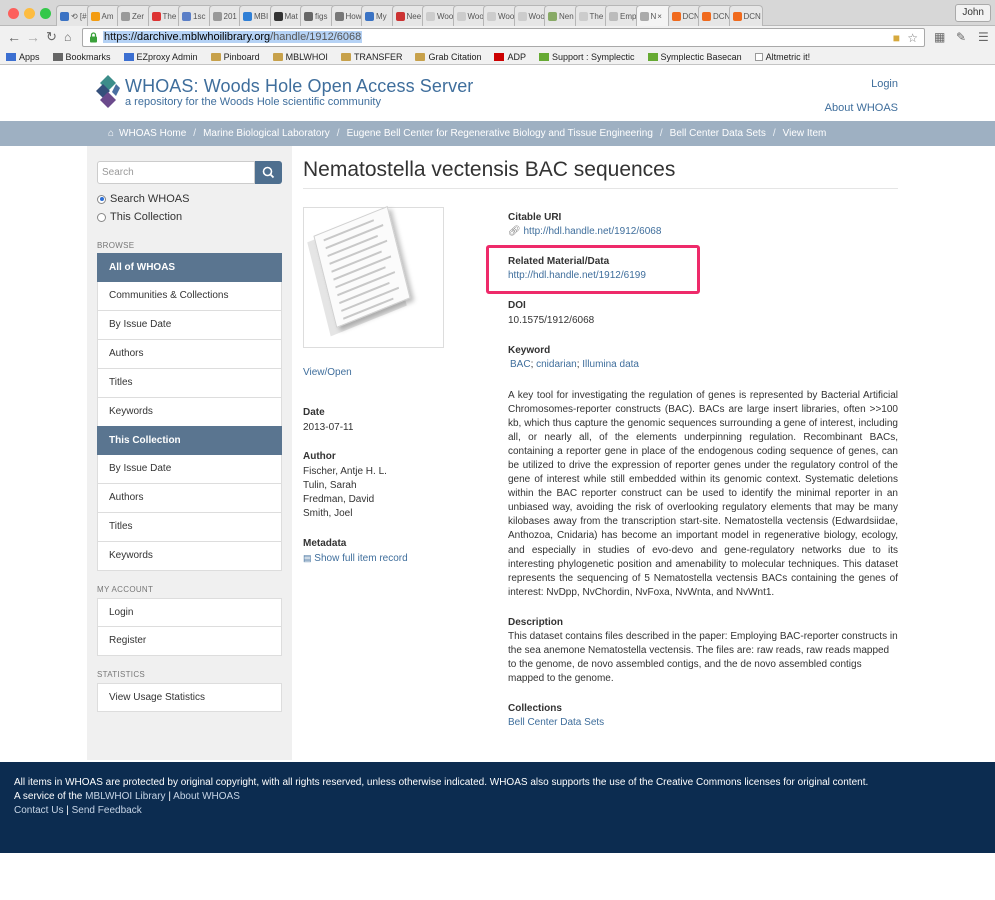 This screenshot has width=995, height=900. Describe the element at coordinates (29, 13) in the screenshot. I see `minimize-window-button` at that location.